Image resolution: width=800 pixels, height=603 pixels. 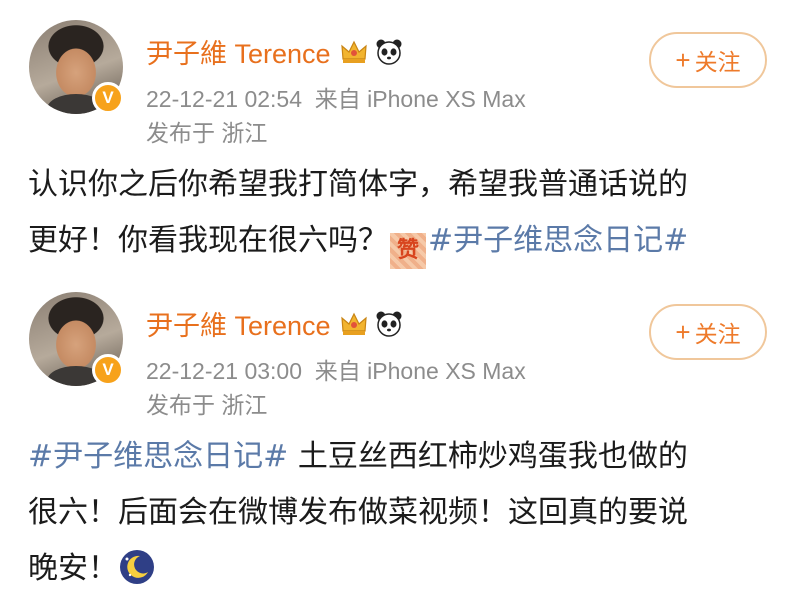 What do you see at coordinates (403, 569) in the screenshot?
I see `content-line: 晚安！` at bounding box center [403, 569].